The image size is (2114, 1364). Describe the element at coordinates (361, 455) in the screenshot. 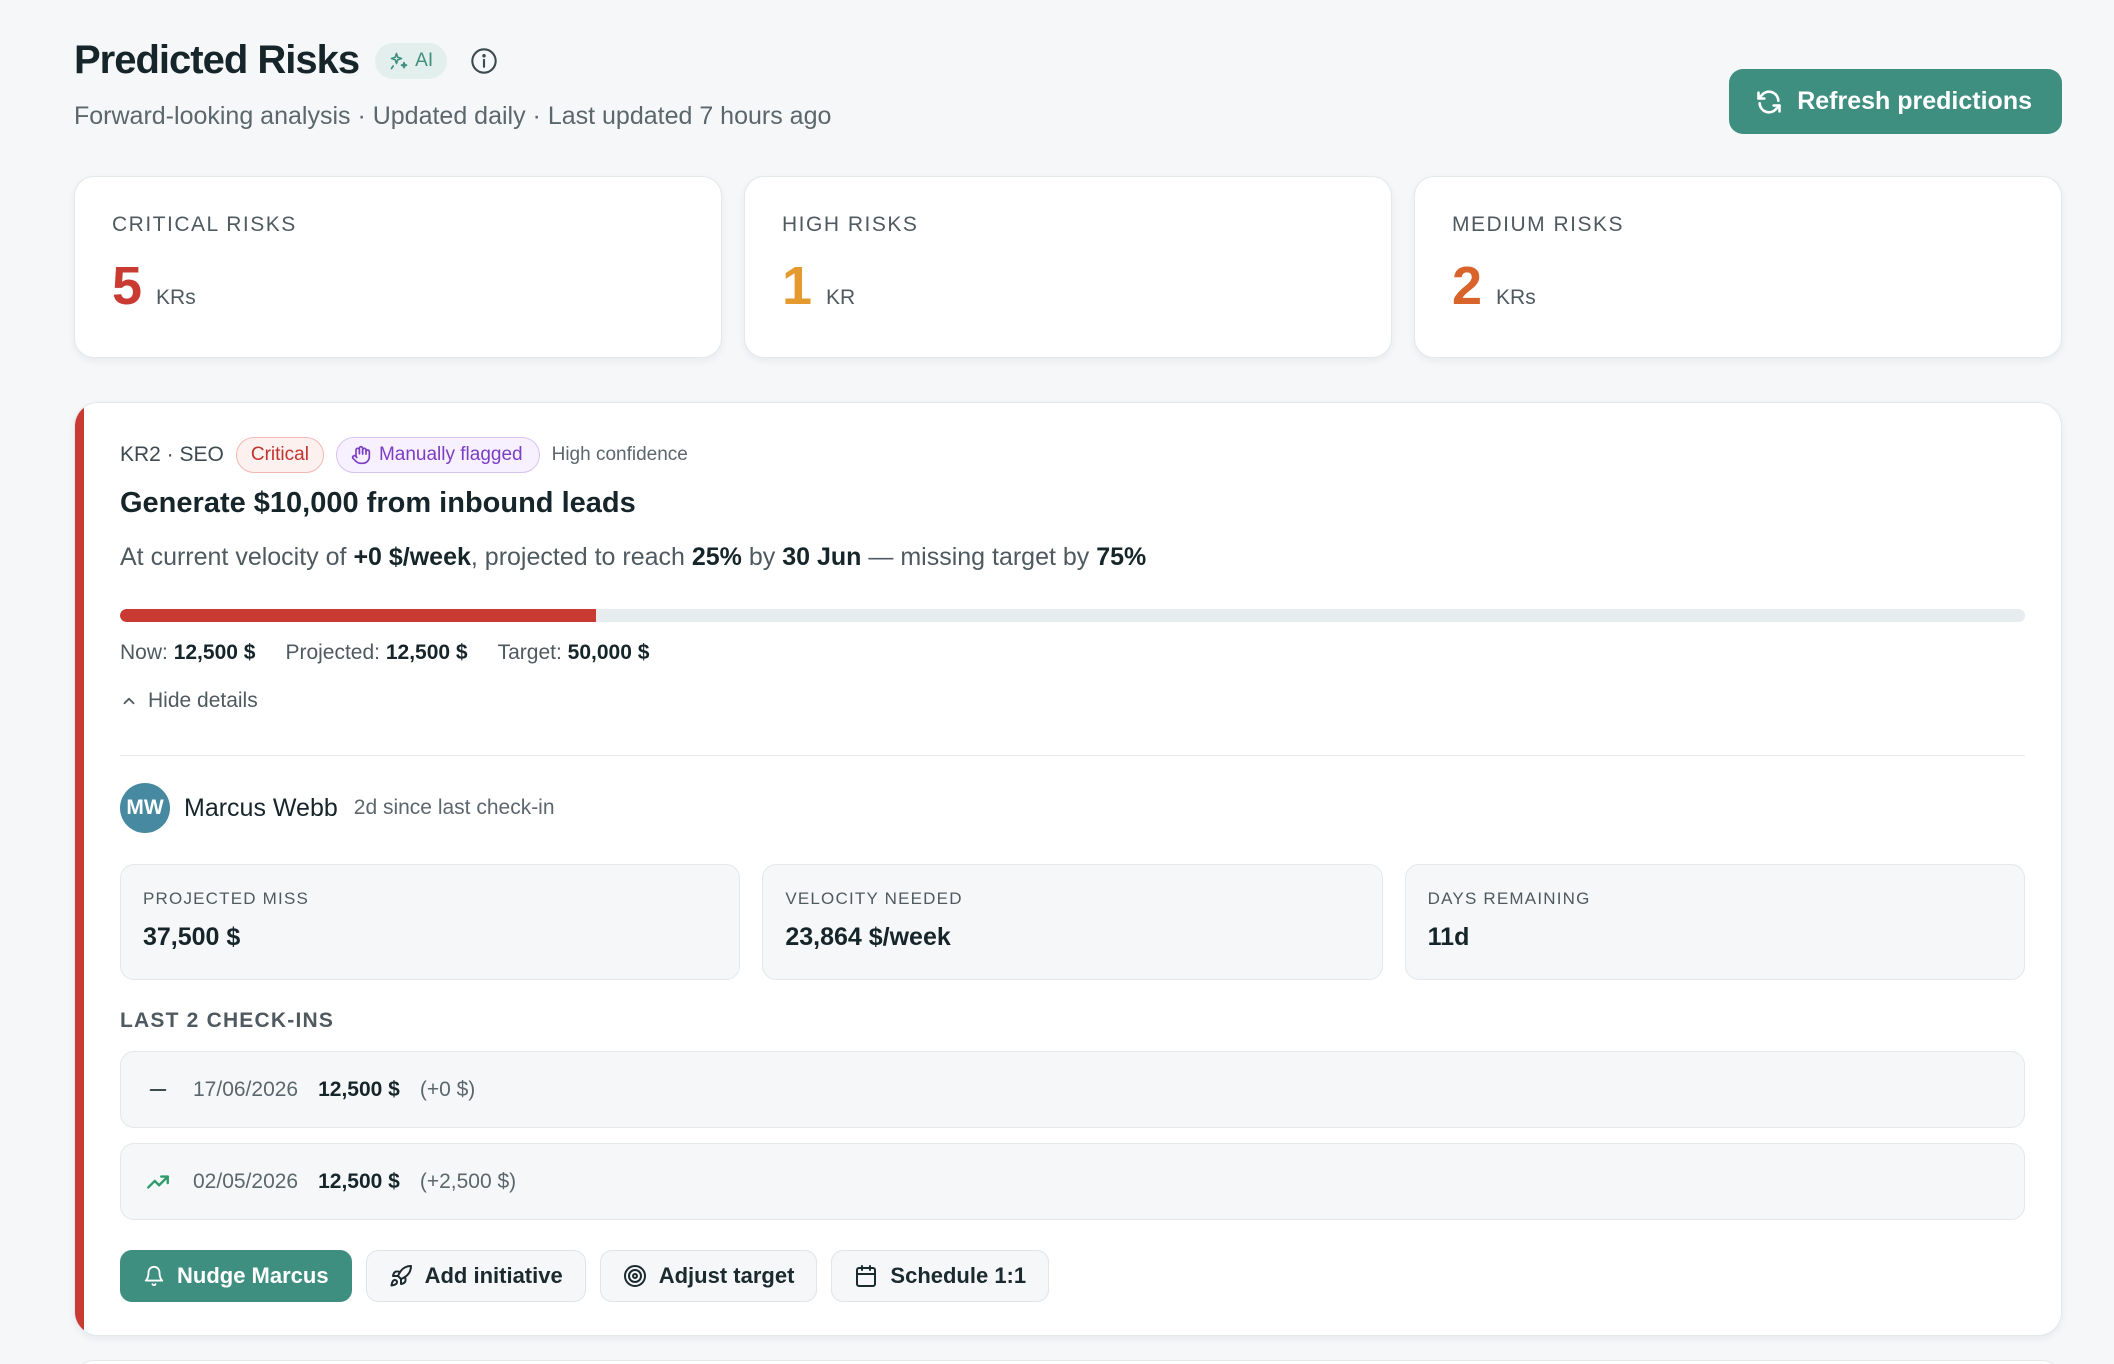

I see `hand-icon` at that location.